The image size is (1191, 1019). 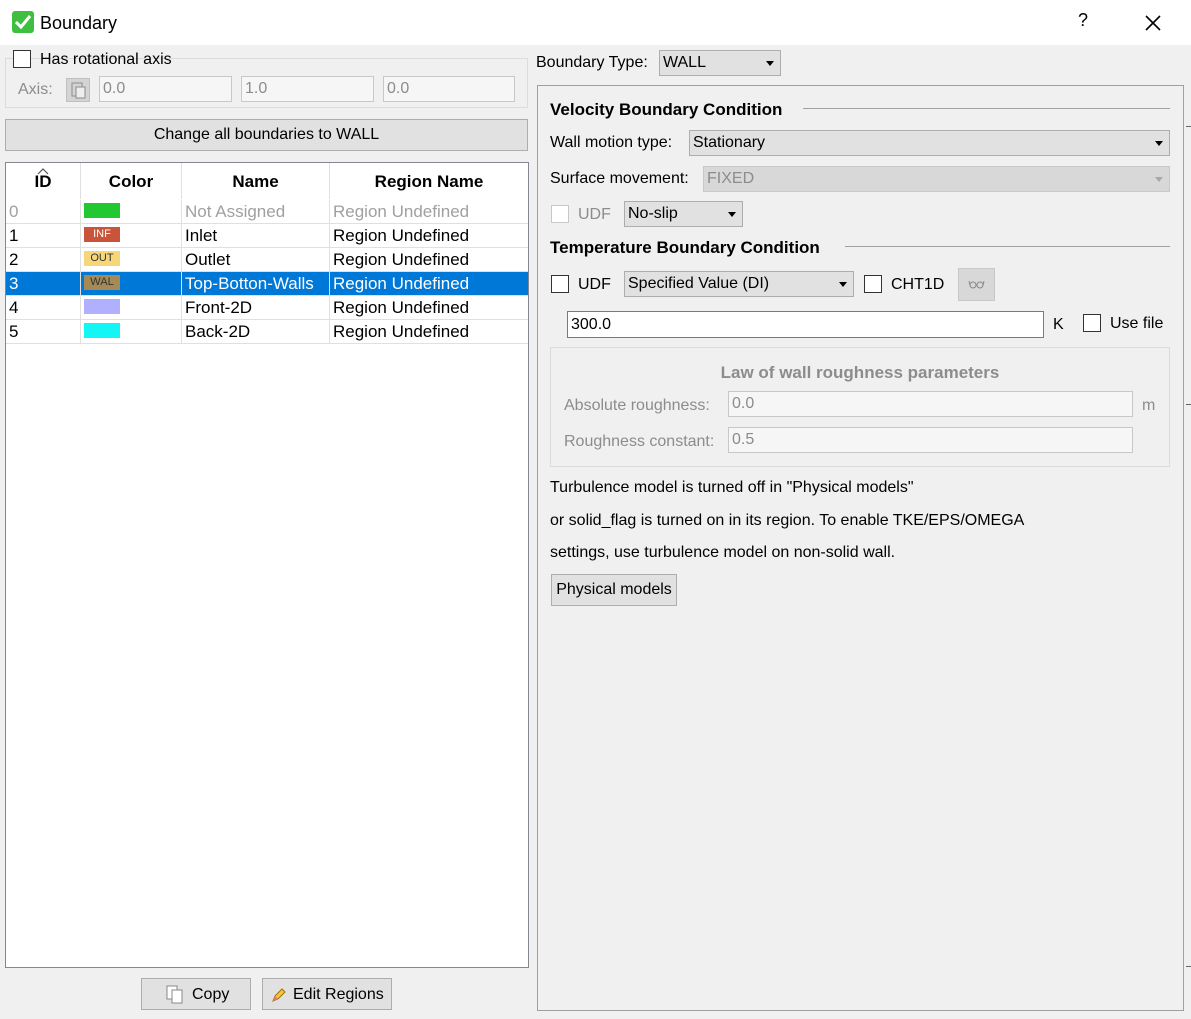 What do you see at coordinates (102, 258) in the screenshot?
I see `color-swatch: OUT` at bounding box center [102, 258].